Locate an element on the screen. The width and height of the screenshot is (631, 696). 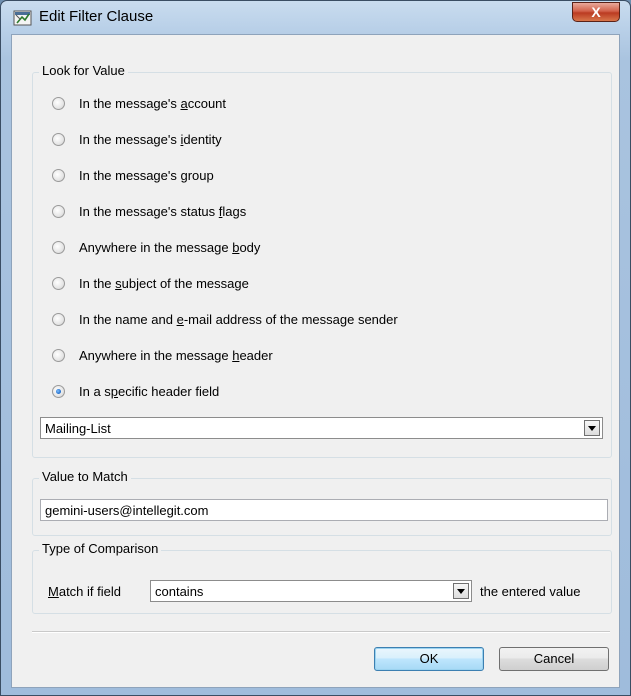
close-button: X is located at coordinates (596, 12).